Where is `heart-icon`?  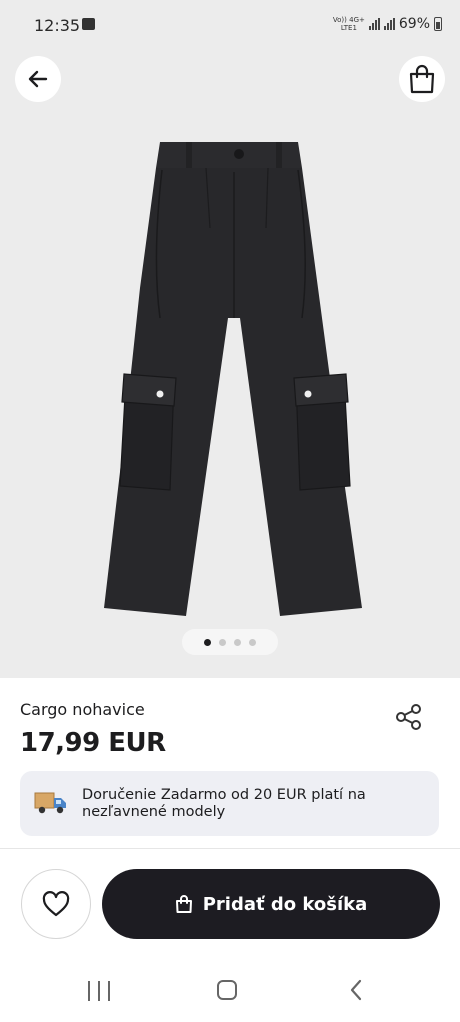
heart-icon is located at coordinates (56, 904).